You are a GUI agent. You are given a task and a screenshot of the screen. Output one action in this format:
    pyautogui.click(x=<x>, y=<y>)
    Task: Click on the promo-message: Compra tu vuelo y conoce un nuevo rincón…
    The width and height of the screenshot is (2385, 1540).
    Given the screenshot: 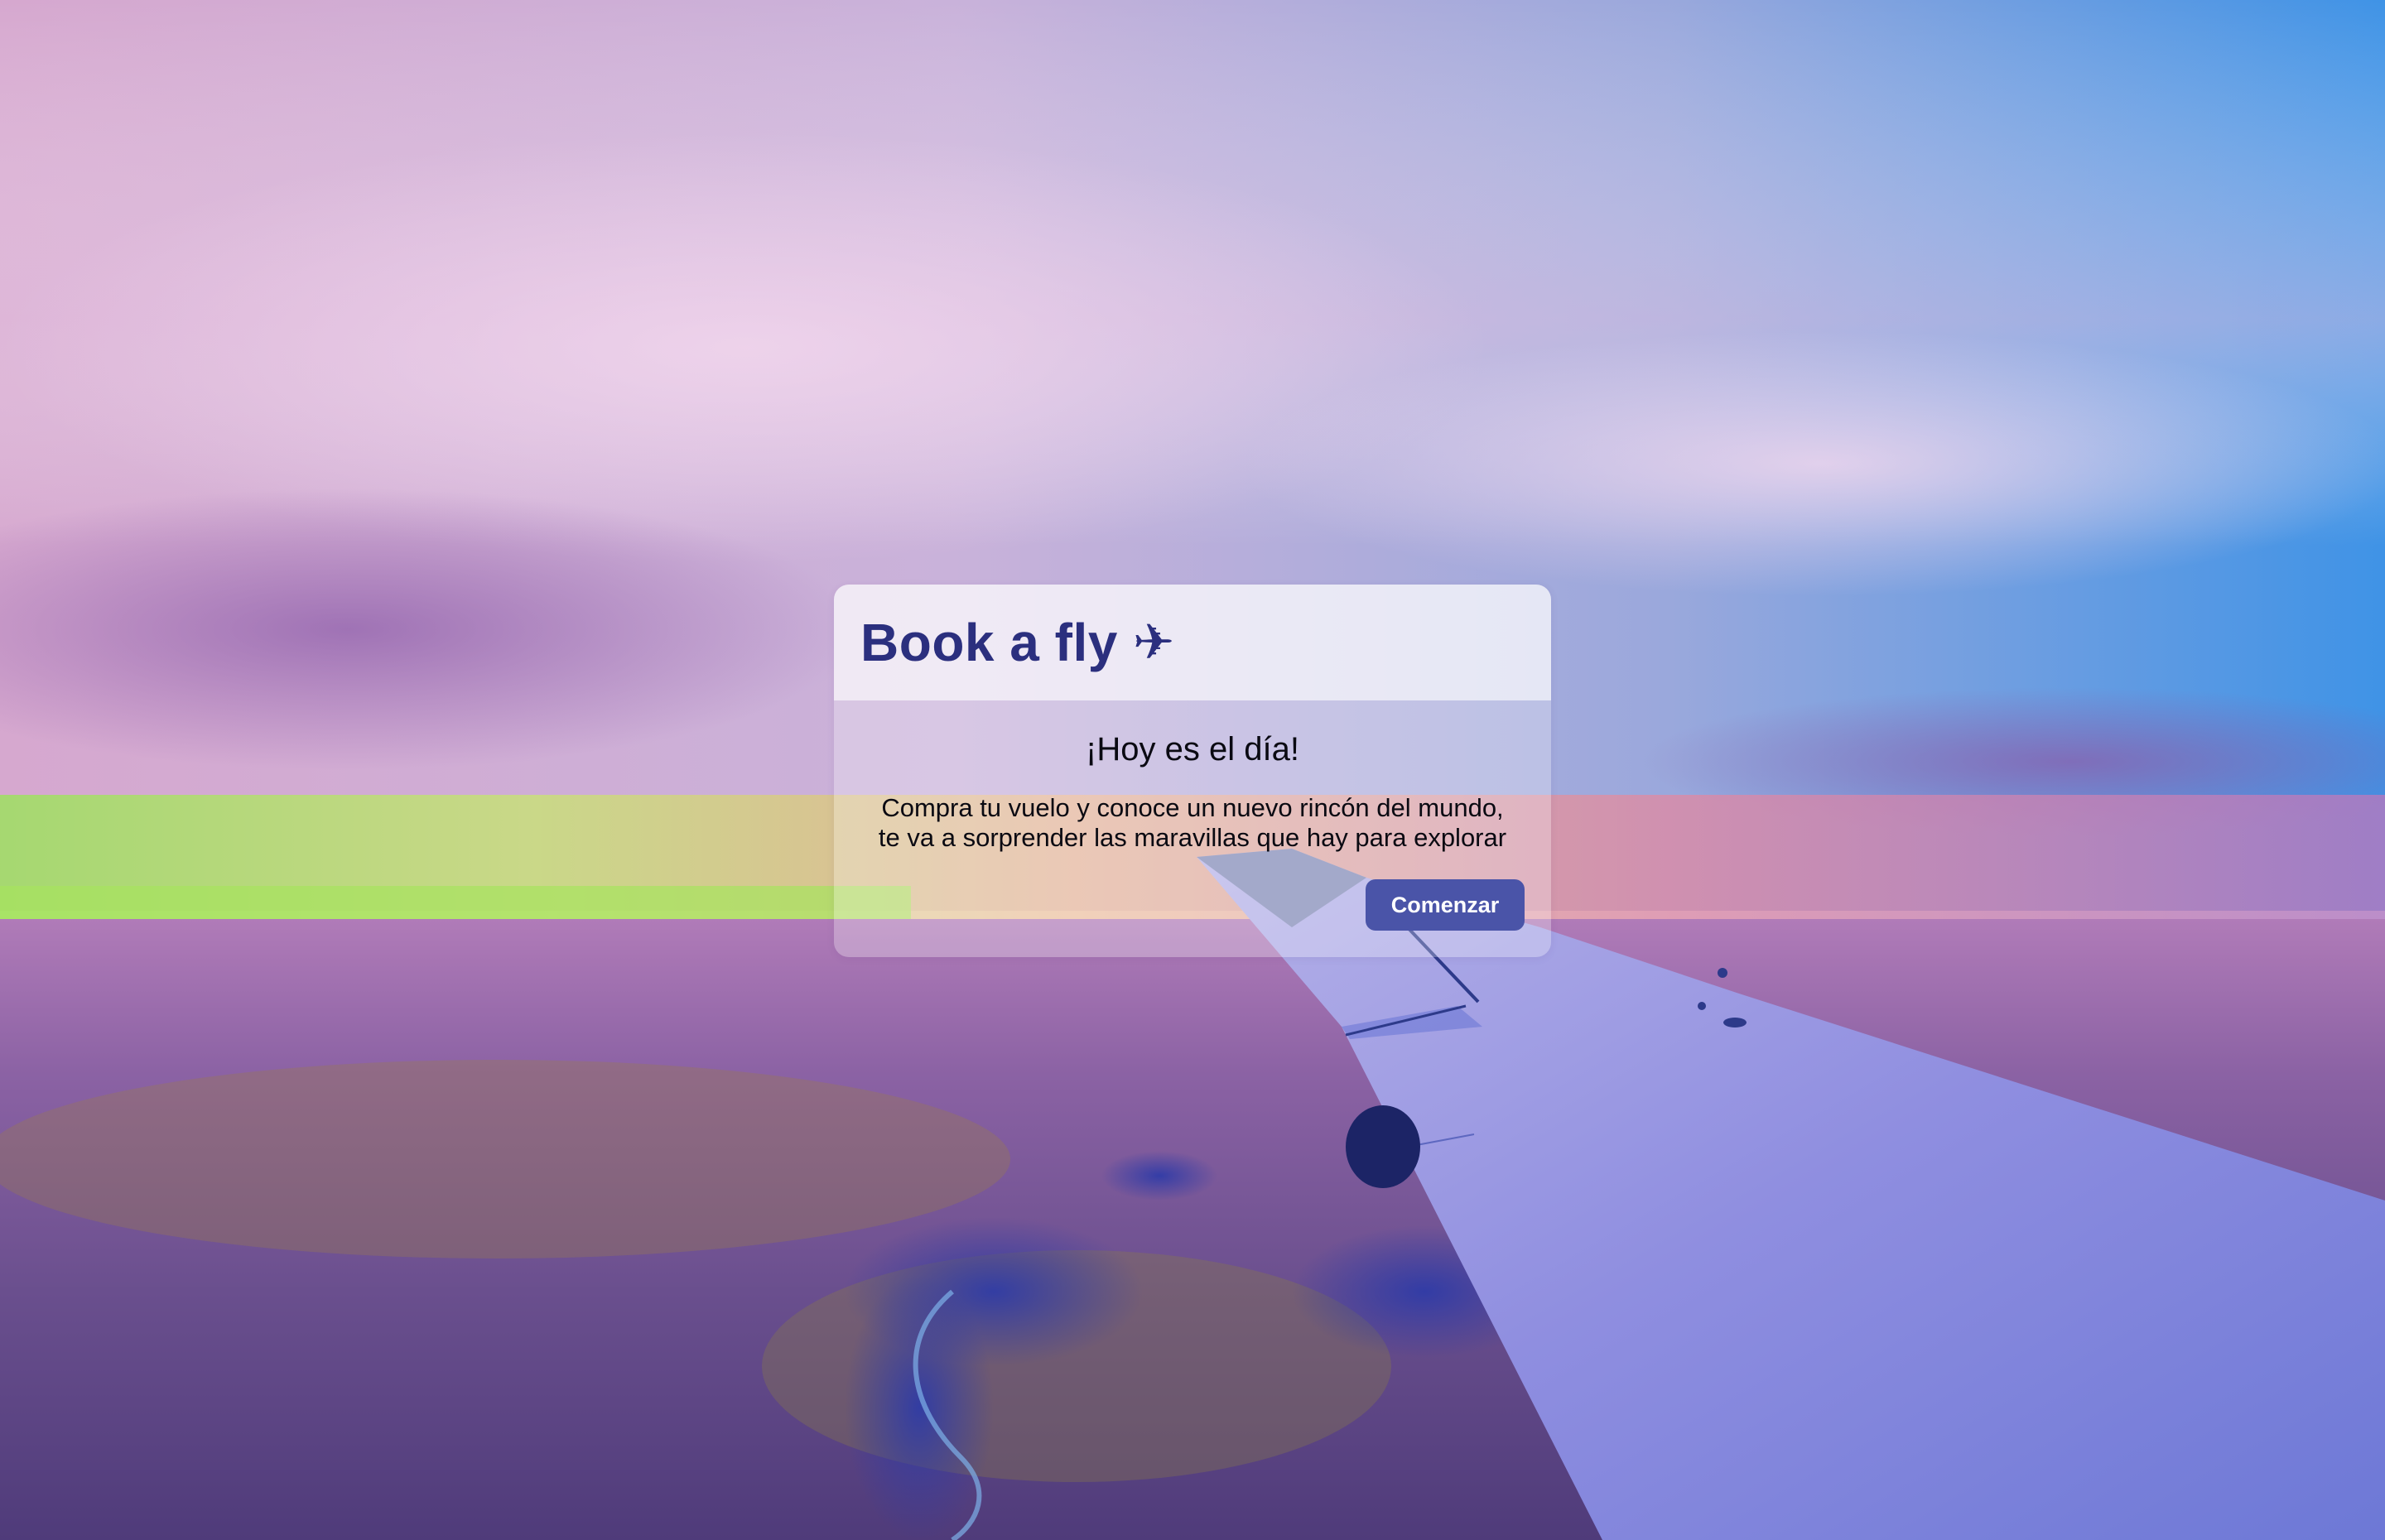 What is the action you would take?
    pyautogui.click(x=1192, y=823)
    